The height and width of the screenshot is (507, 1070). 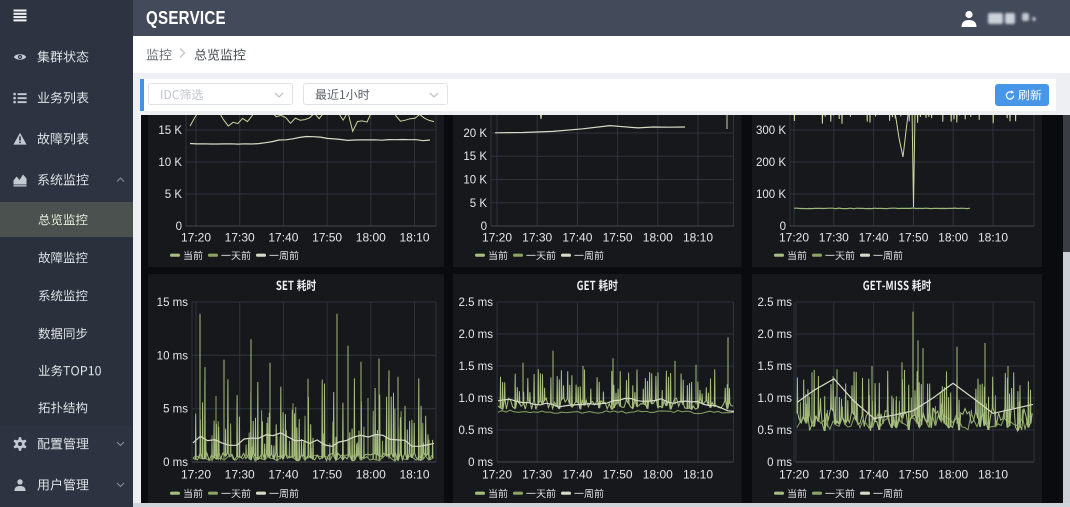 I want to click on svg-text: 5 ms, so click(x=175, y=410).